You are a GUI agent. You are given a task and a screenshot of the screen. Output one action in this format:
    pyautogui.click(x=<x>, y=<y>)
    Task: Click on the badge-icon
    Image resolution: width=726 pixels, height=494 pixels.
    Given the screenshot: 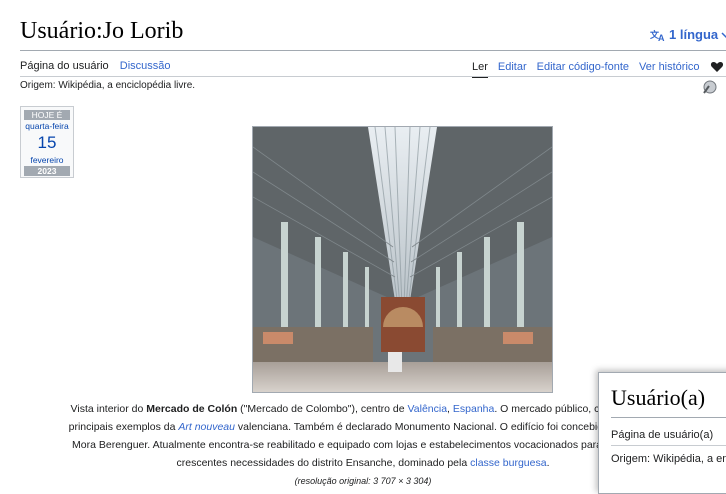 What is the action you would take?
    pyautogui.click(x=710, y=87)
    